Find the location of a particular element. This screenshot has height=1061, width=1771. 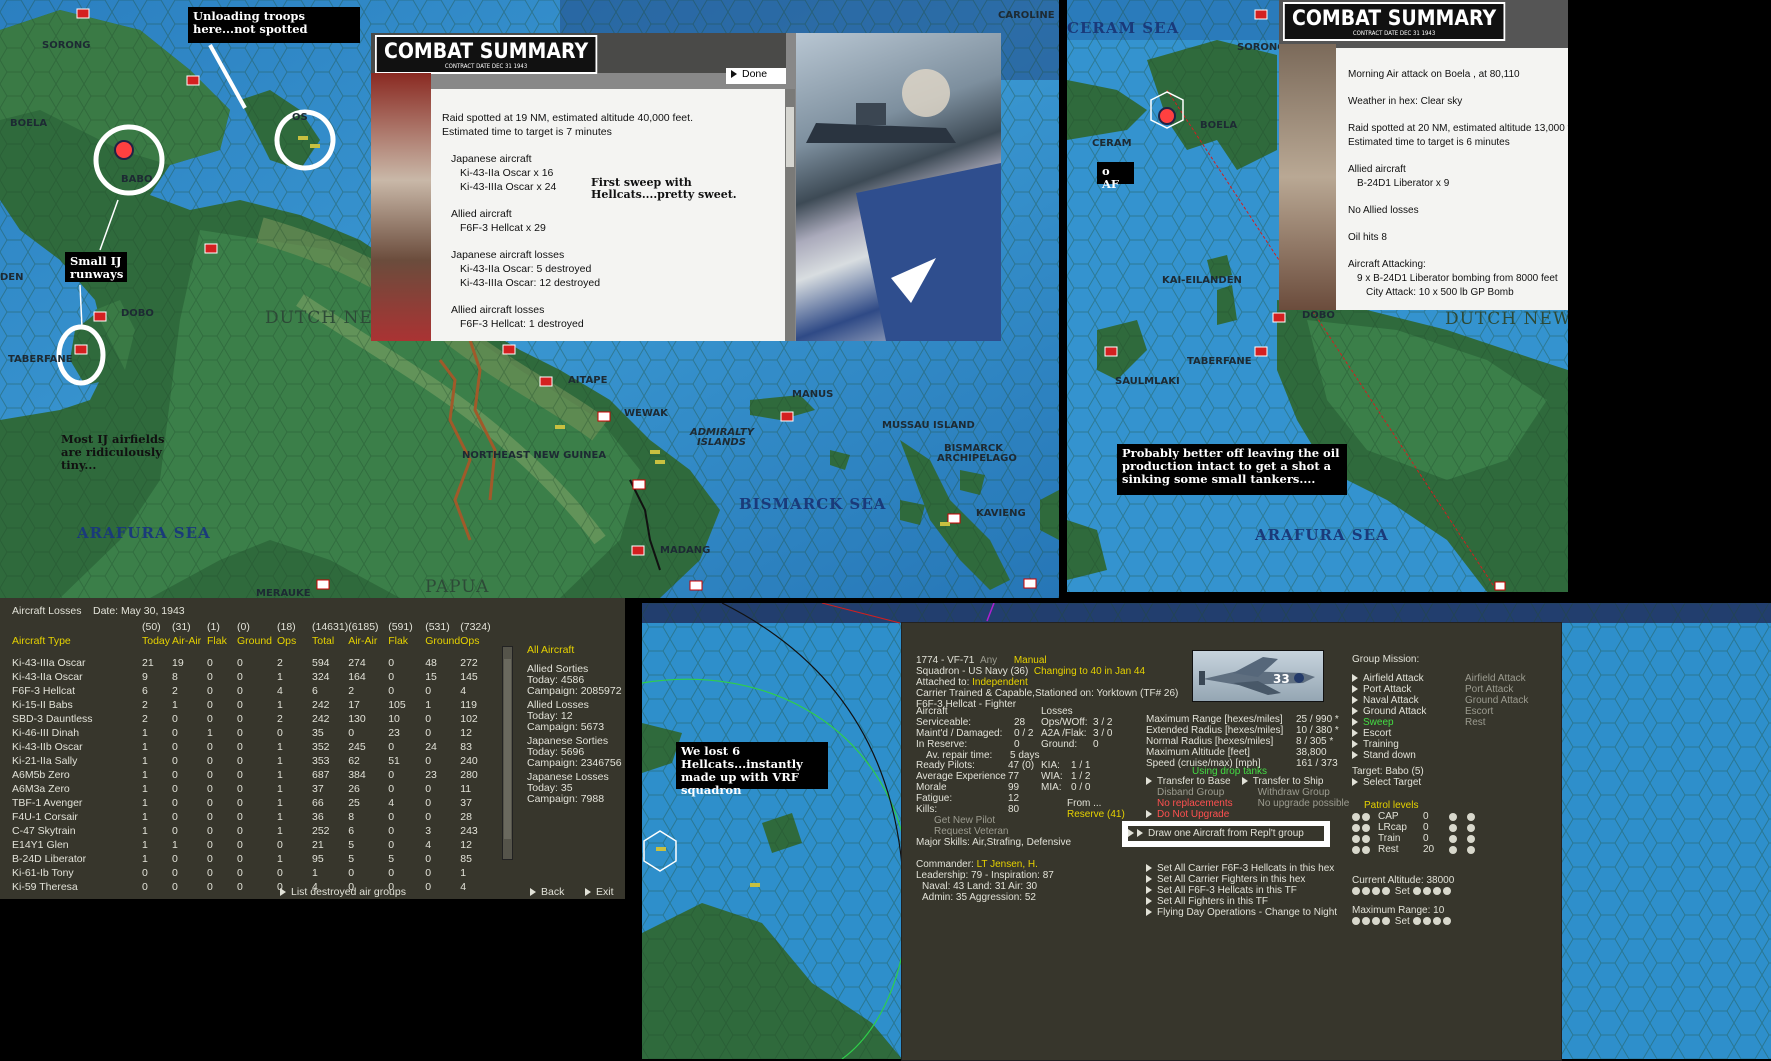

select-target-button: Select Target is located at coordinates (1388, 782).